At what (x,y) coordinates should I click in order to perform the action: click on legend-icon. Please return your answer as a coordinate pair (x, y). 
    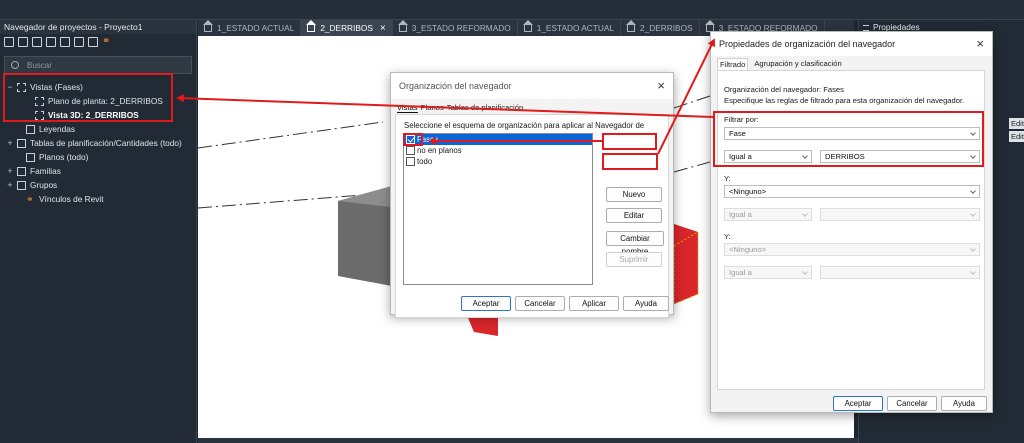
    Looking at the image, I should click on (30, 129).